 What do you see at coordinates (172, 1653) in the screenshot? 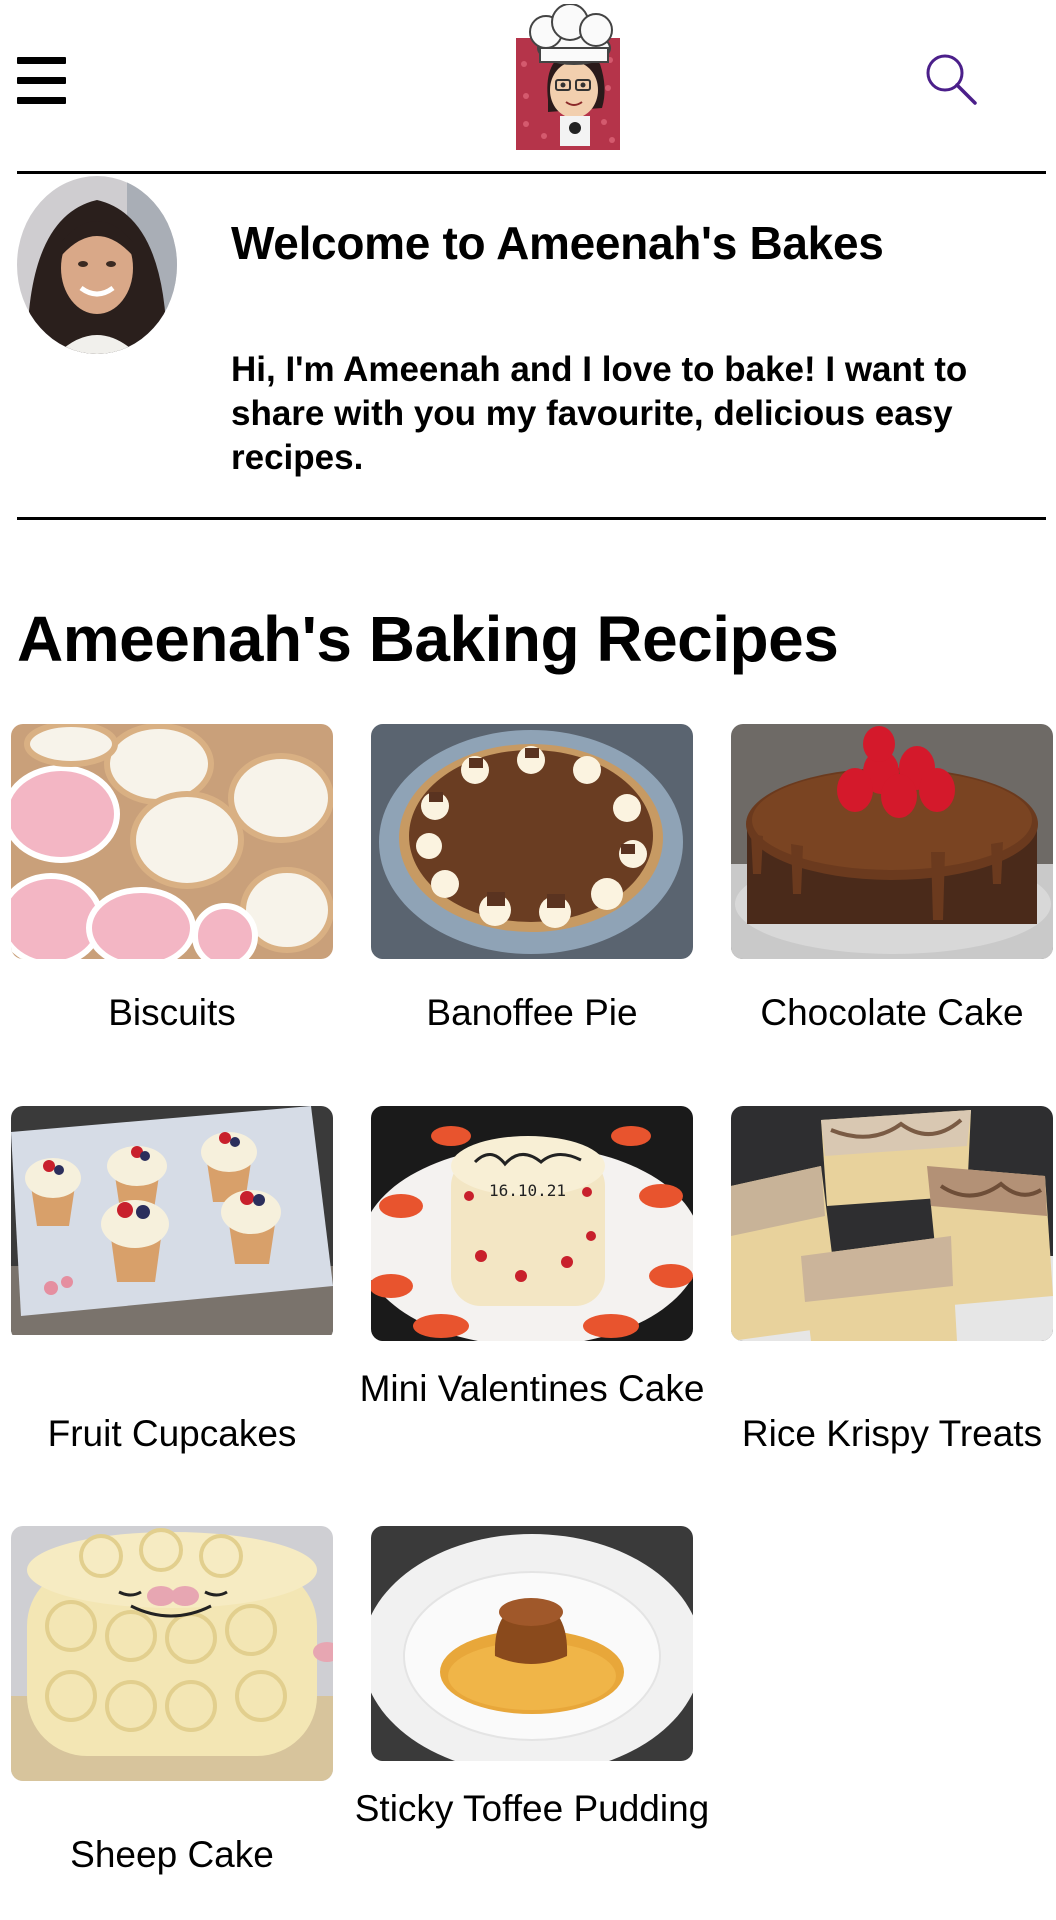
I see `recipe-image-sheep-cake` at bounding box center [172, 1653].